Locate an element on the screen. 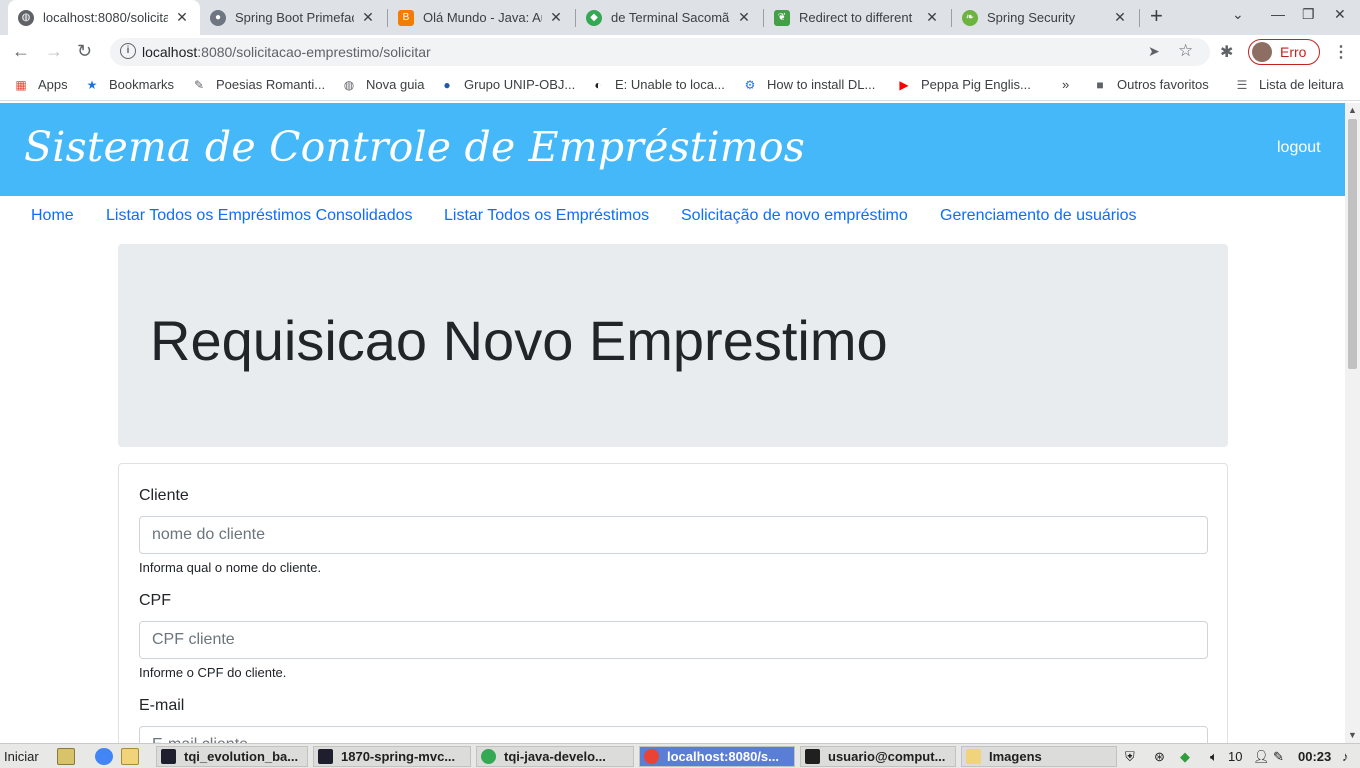  profile-button: Erro is located at coordinates (1284, 52).